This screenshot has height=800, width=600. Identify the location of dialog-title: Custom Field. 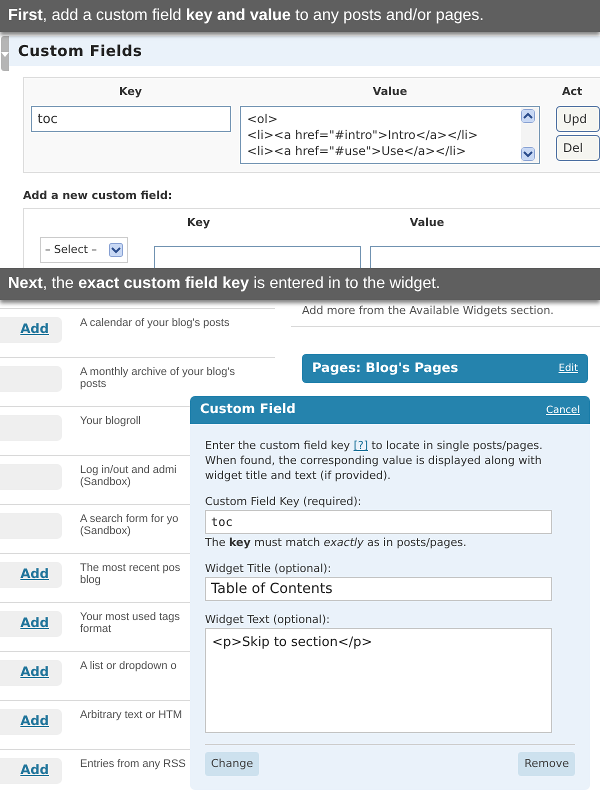
(248, 410).